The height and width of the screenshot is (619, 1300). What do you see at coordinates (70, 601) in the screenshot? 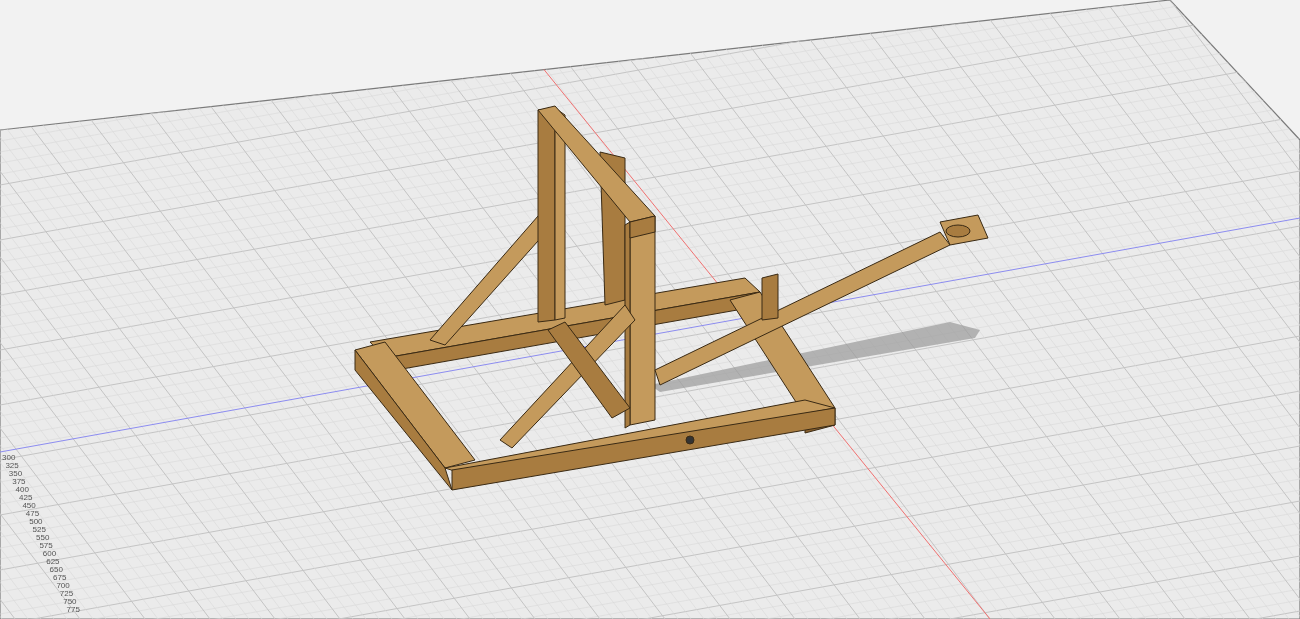
I see `ruler-label: 750` at bounding box center [70, 601].